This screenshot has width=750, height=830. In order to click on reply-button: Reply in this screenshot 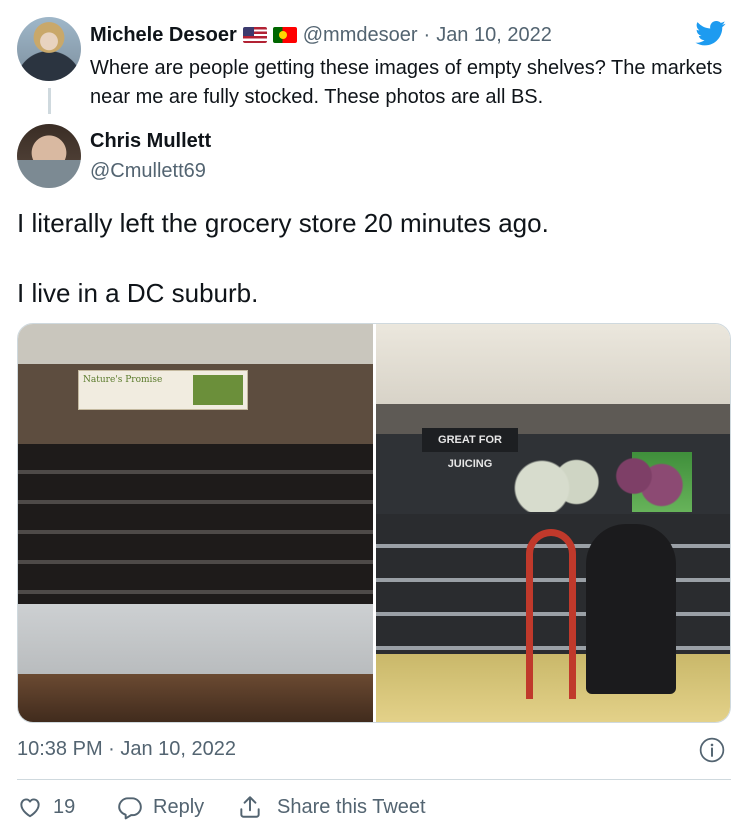, I will do `click(177, 807)`.